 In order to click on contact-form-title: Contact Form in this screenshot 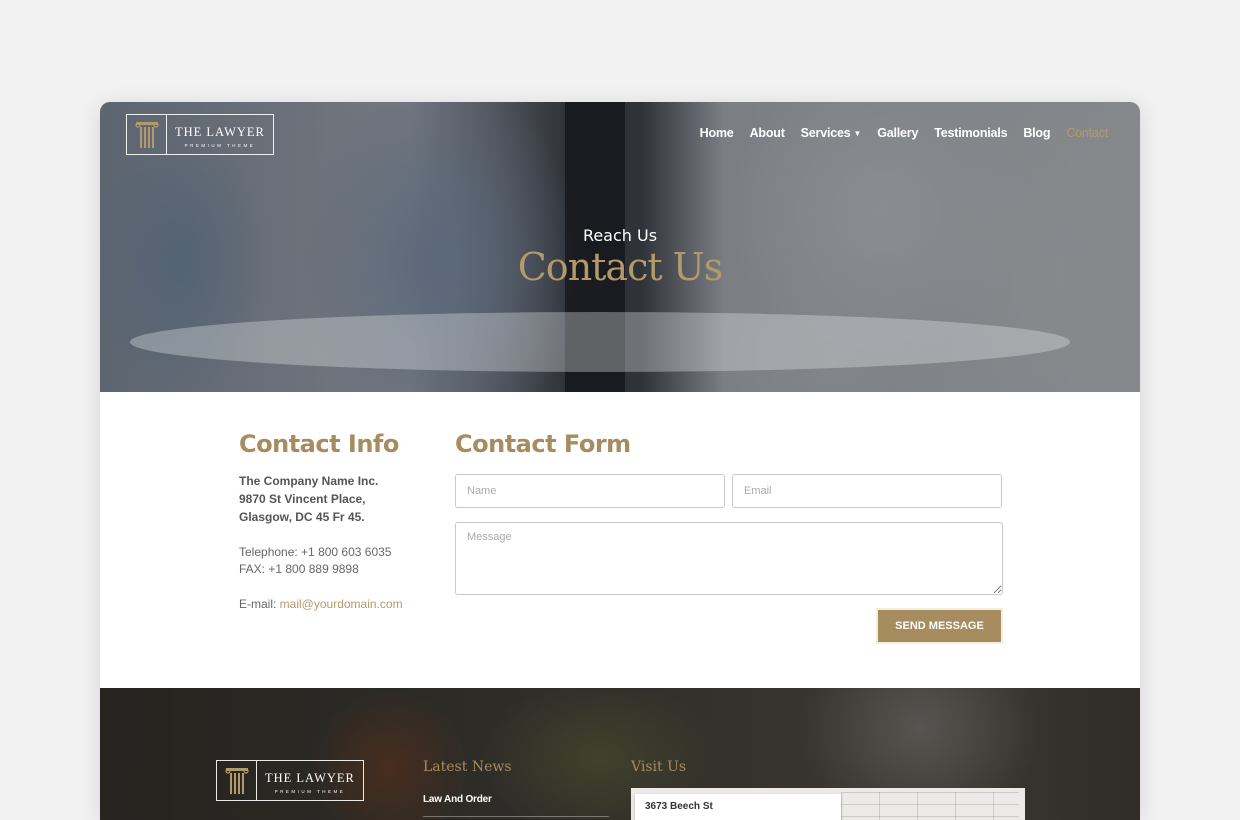, I will do `click(543, 444)`.